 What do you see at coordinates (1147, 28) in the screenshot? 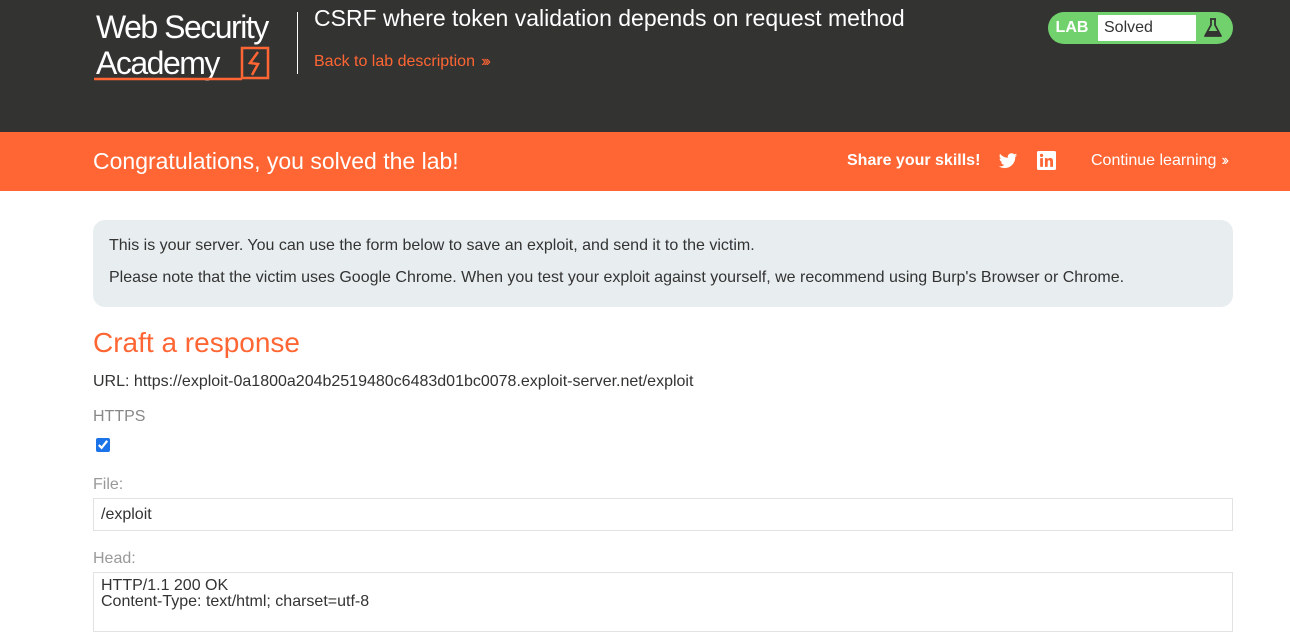
I see `lab-status-text: Solved` at bounding box center [1147, 28].